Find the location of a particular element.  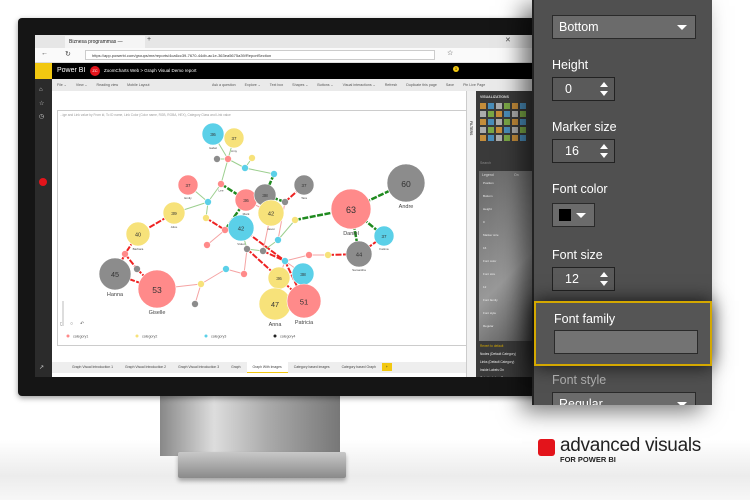

app-launcher-icon is located at coordinates (43, 71).